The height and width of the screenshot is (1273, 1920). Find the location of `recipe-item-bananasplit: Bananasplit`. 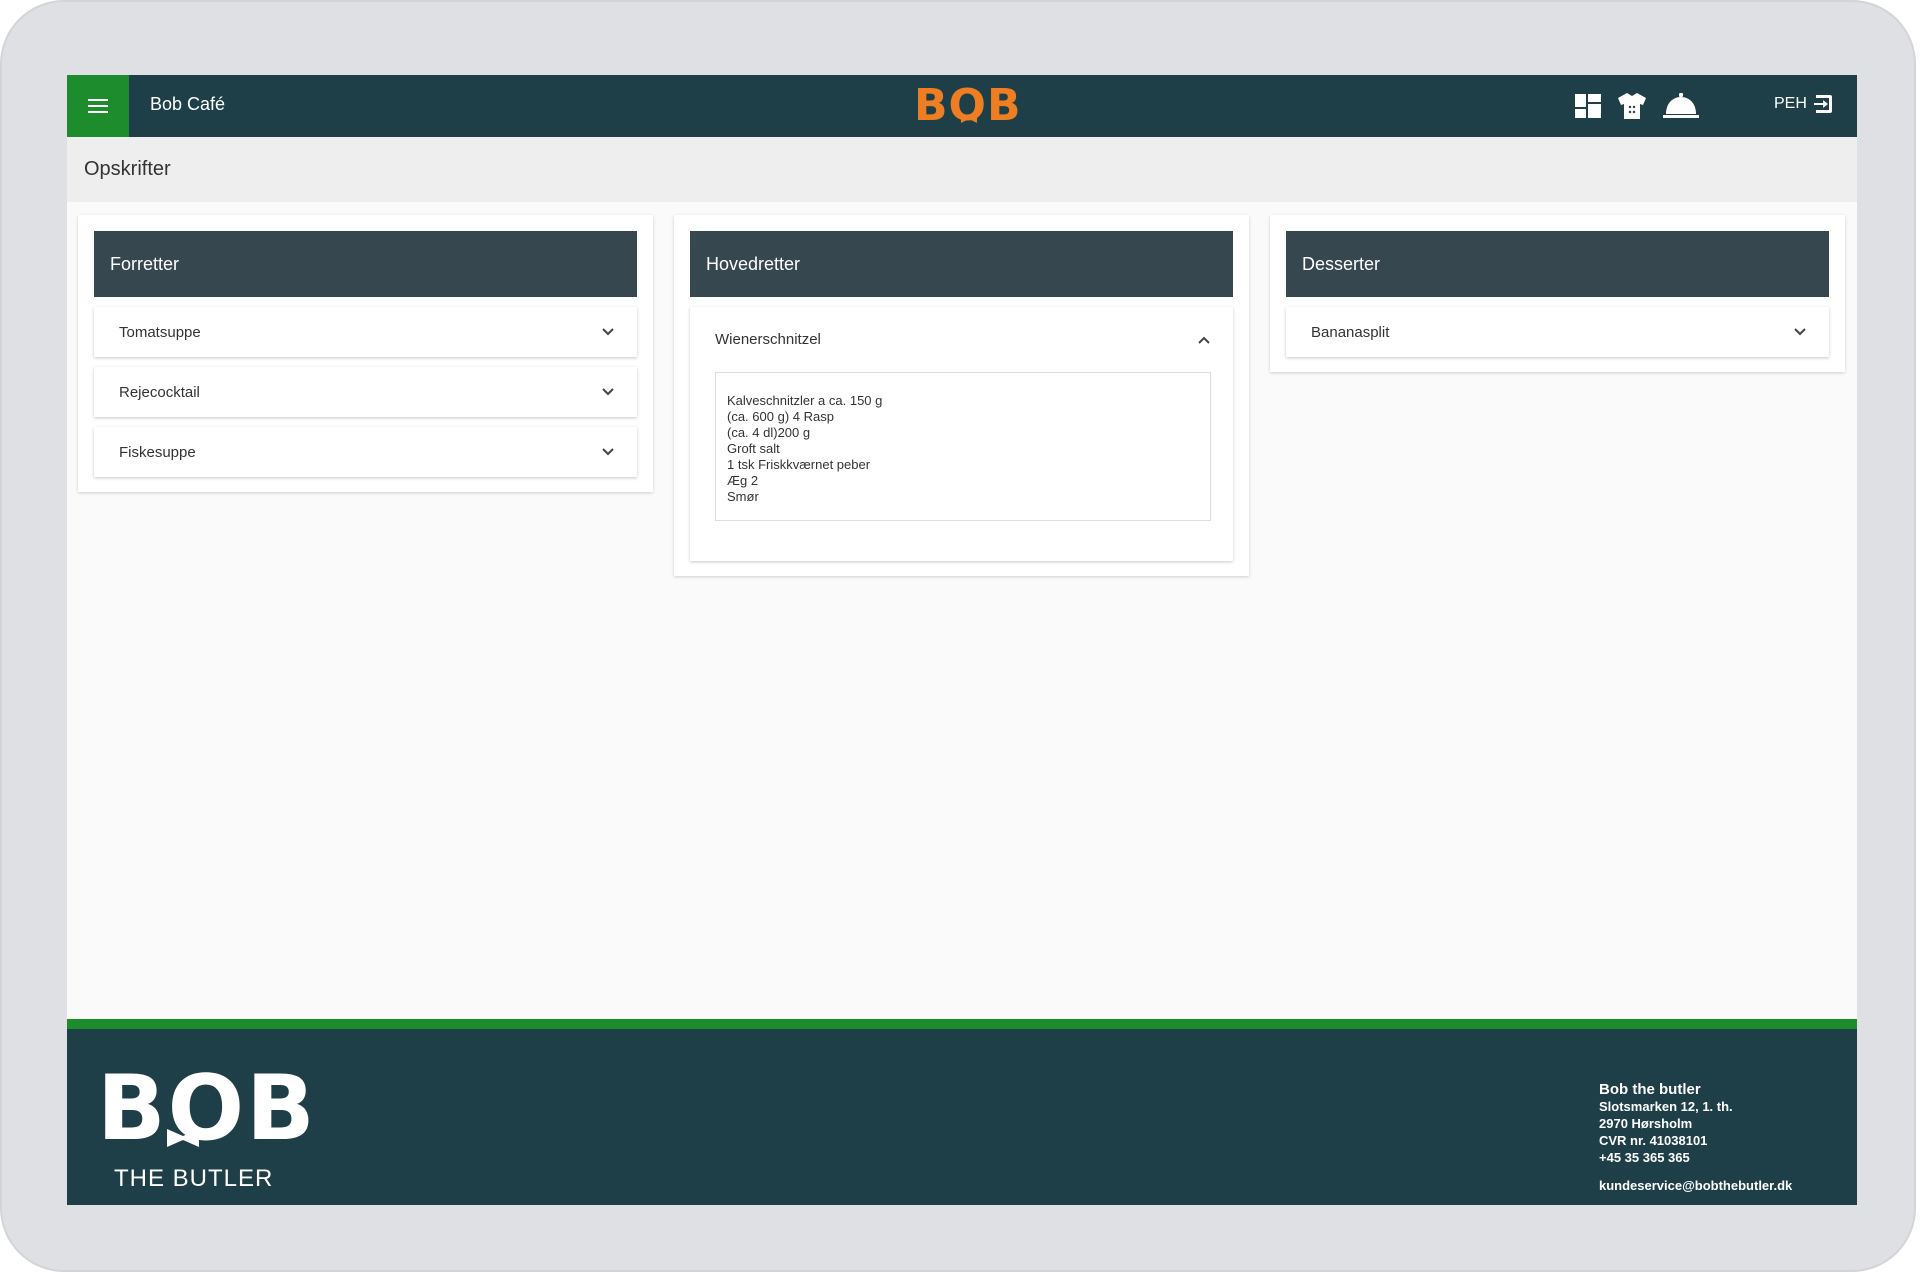

recipe-item-bananasplit: Bananasplit is located at coordinates (1557, 332).